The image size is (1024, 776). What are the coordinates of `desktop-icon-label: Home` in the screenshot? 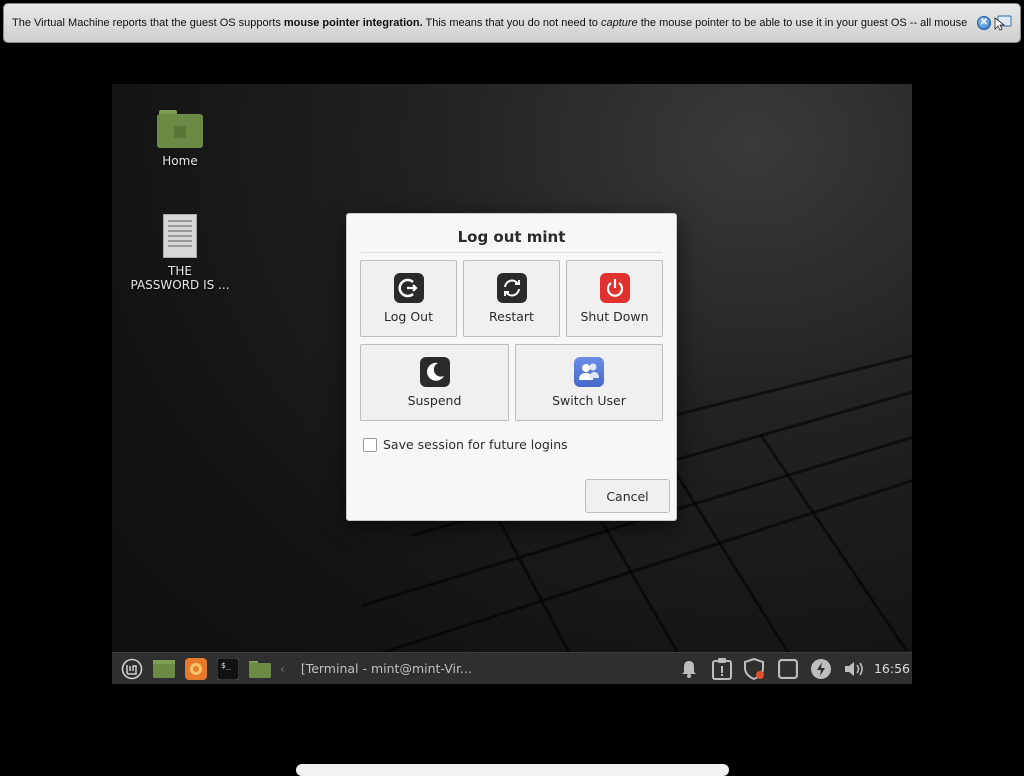 It's located at (180, 161).